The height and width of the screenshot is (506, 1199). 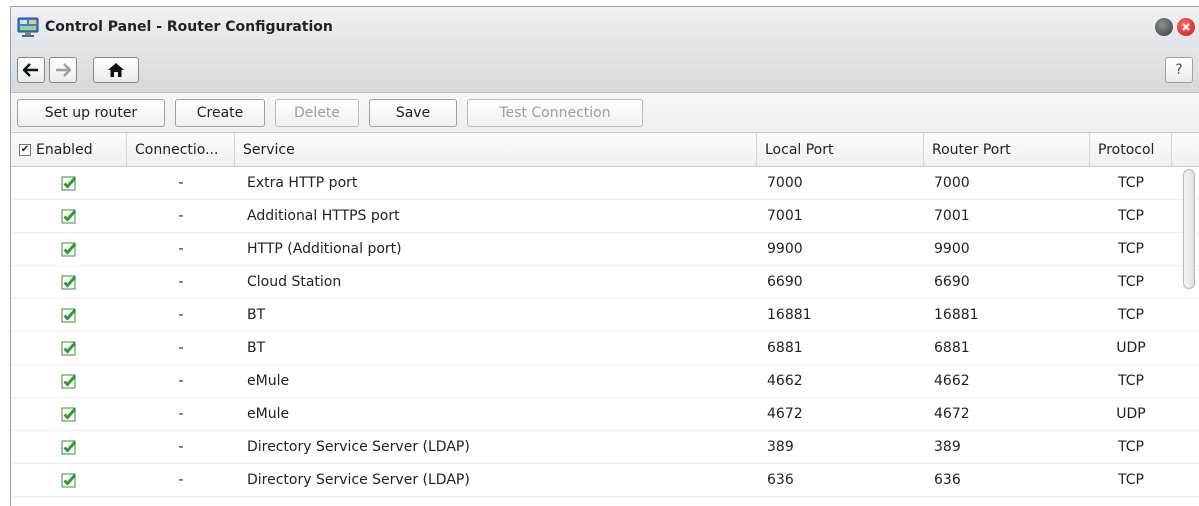 I want to click on help-button: ?, so click(x=1179, y=69).